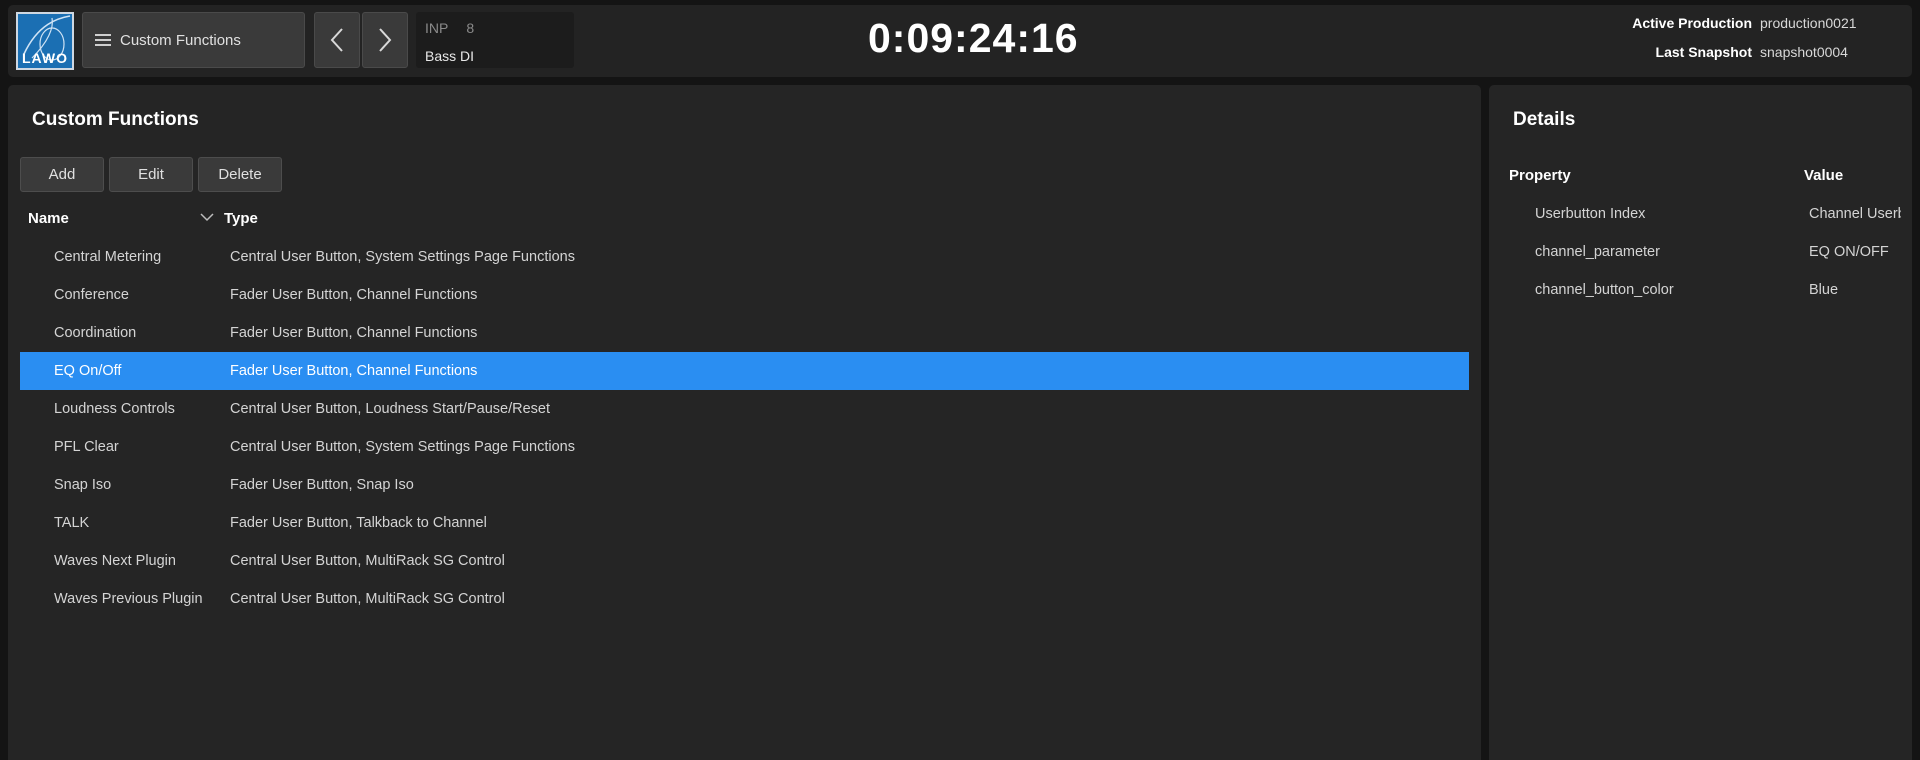 Image resolution: width=1920 pixels, height=760 pixels. I want to click on timecode: 0:09:24:16, so click(973, 38).